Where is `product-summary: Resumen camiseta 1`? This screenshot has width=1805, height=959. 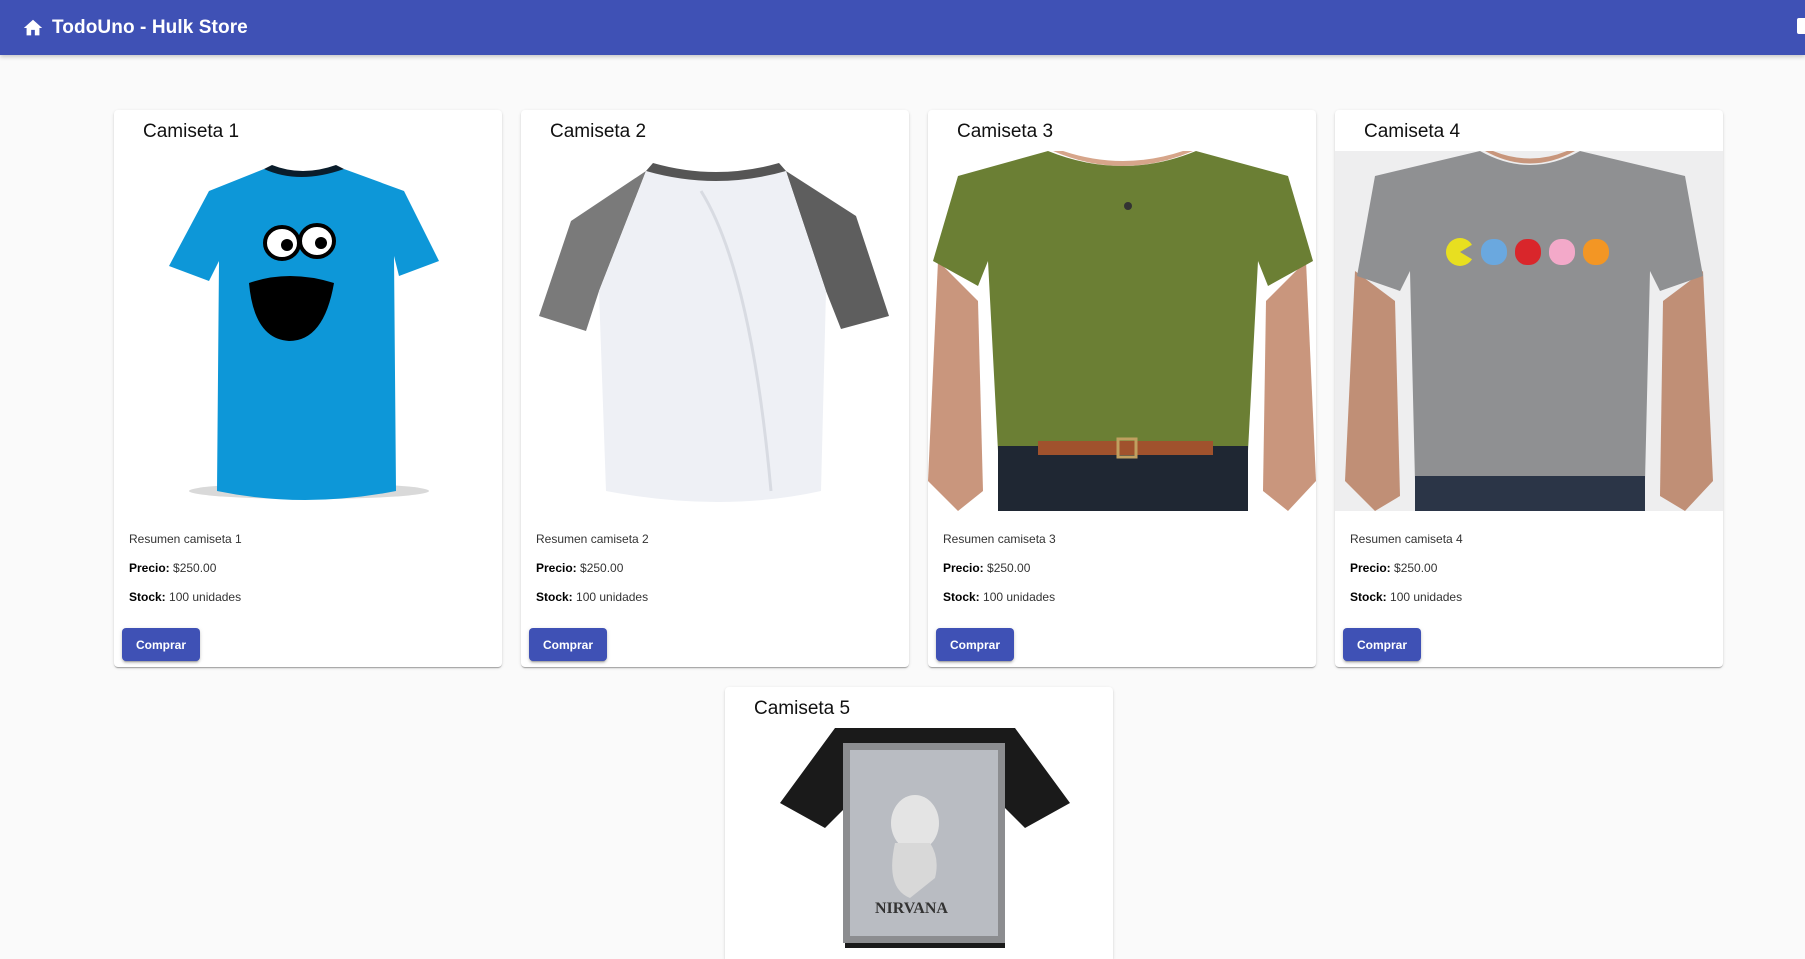
product-summary: Resumen camiseta 1 is located at coordinates (185, 539).